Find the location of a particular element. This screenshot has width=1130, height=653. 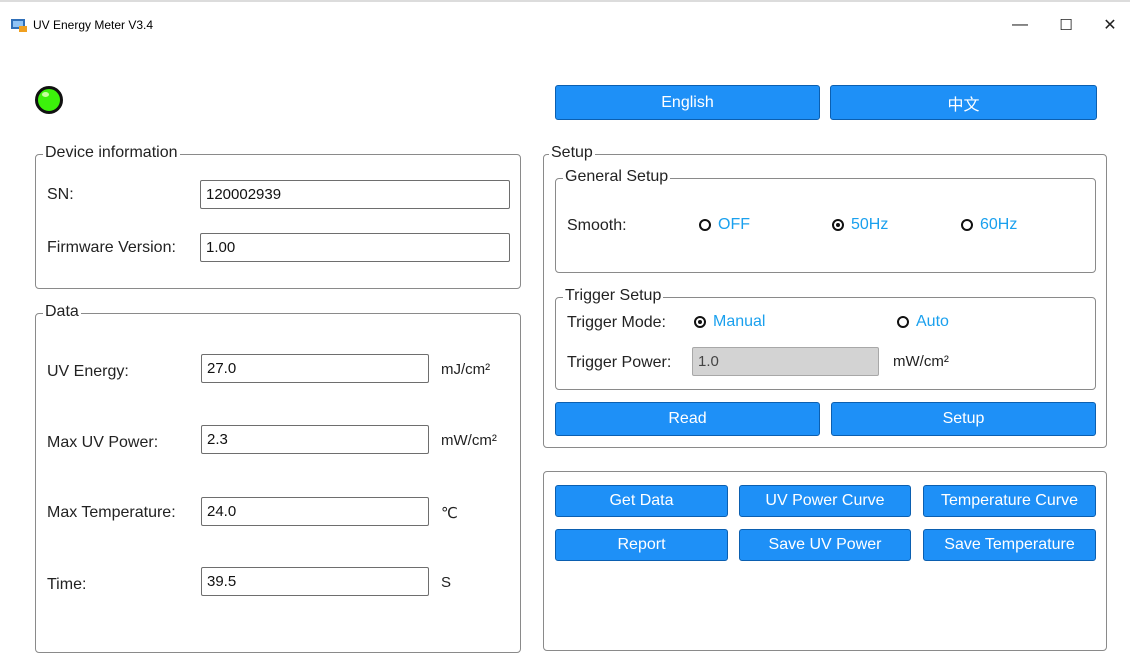

smooth-60hz-radio: 60Hz is located at coordinates (989, 225).